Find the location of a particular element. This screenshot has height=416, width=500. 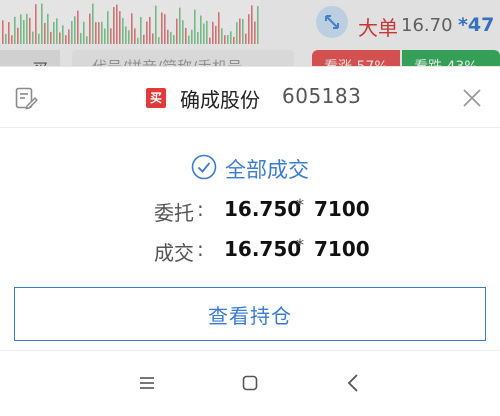

fill-label: 成交 is located at coordinates (174, 253).